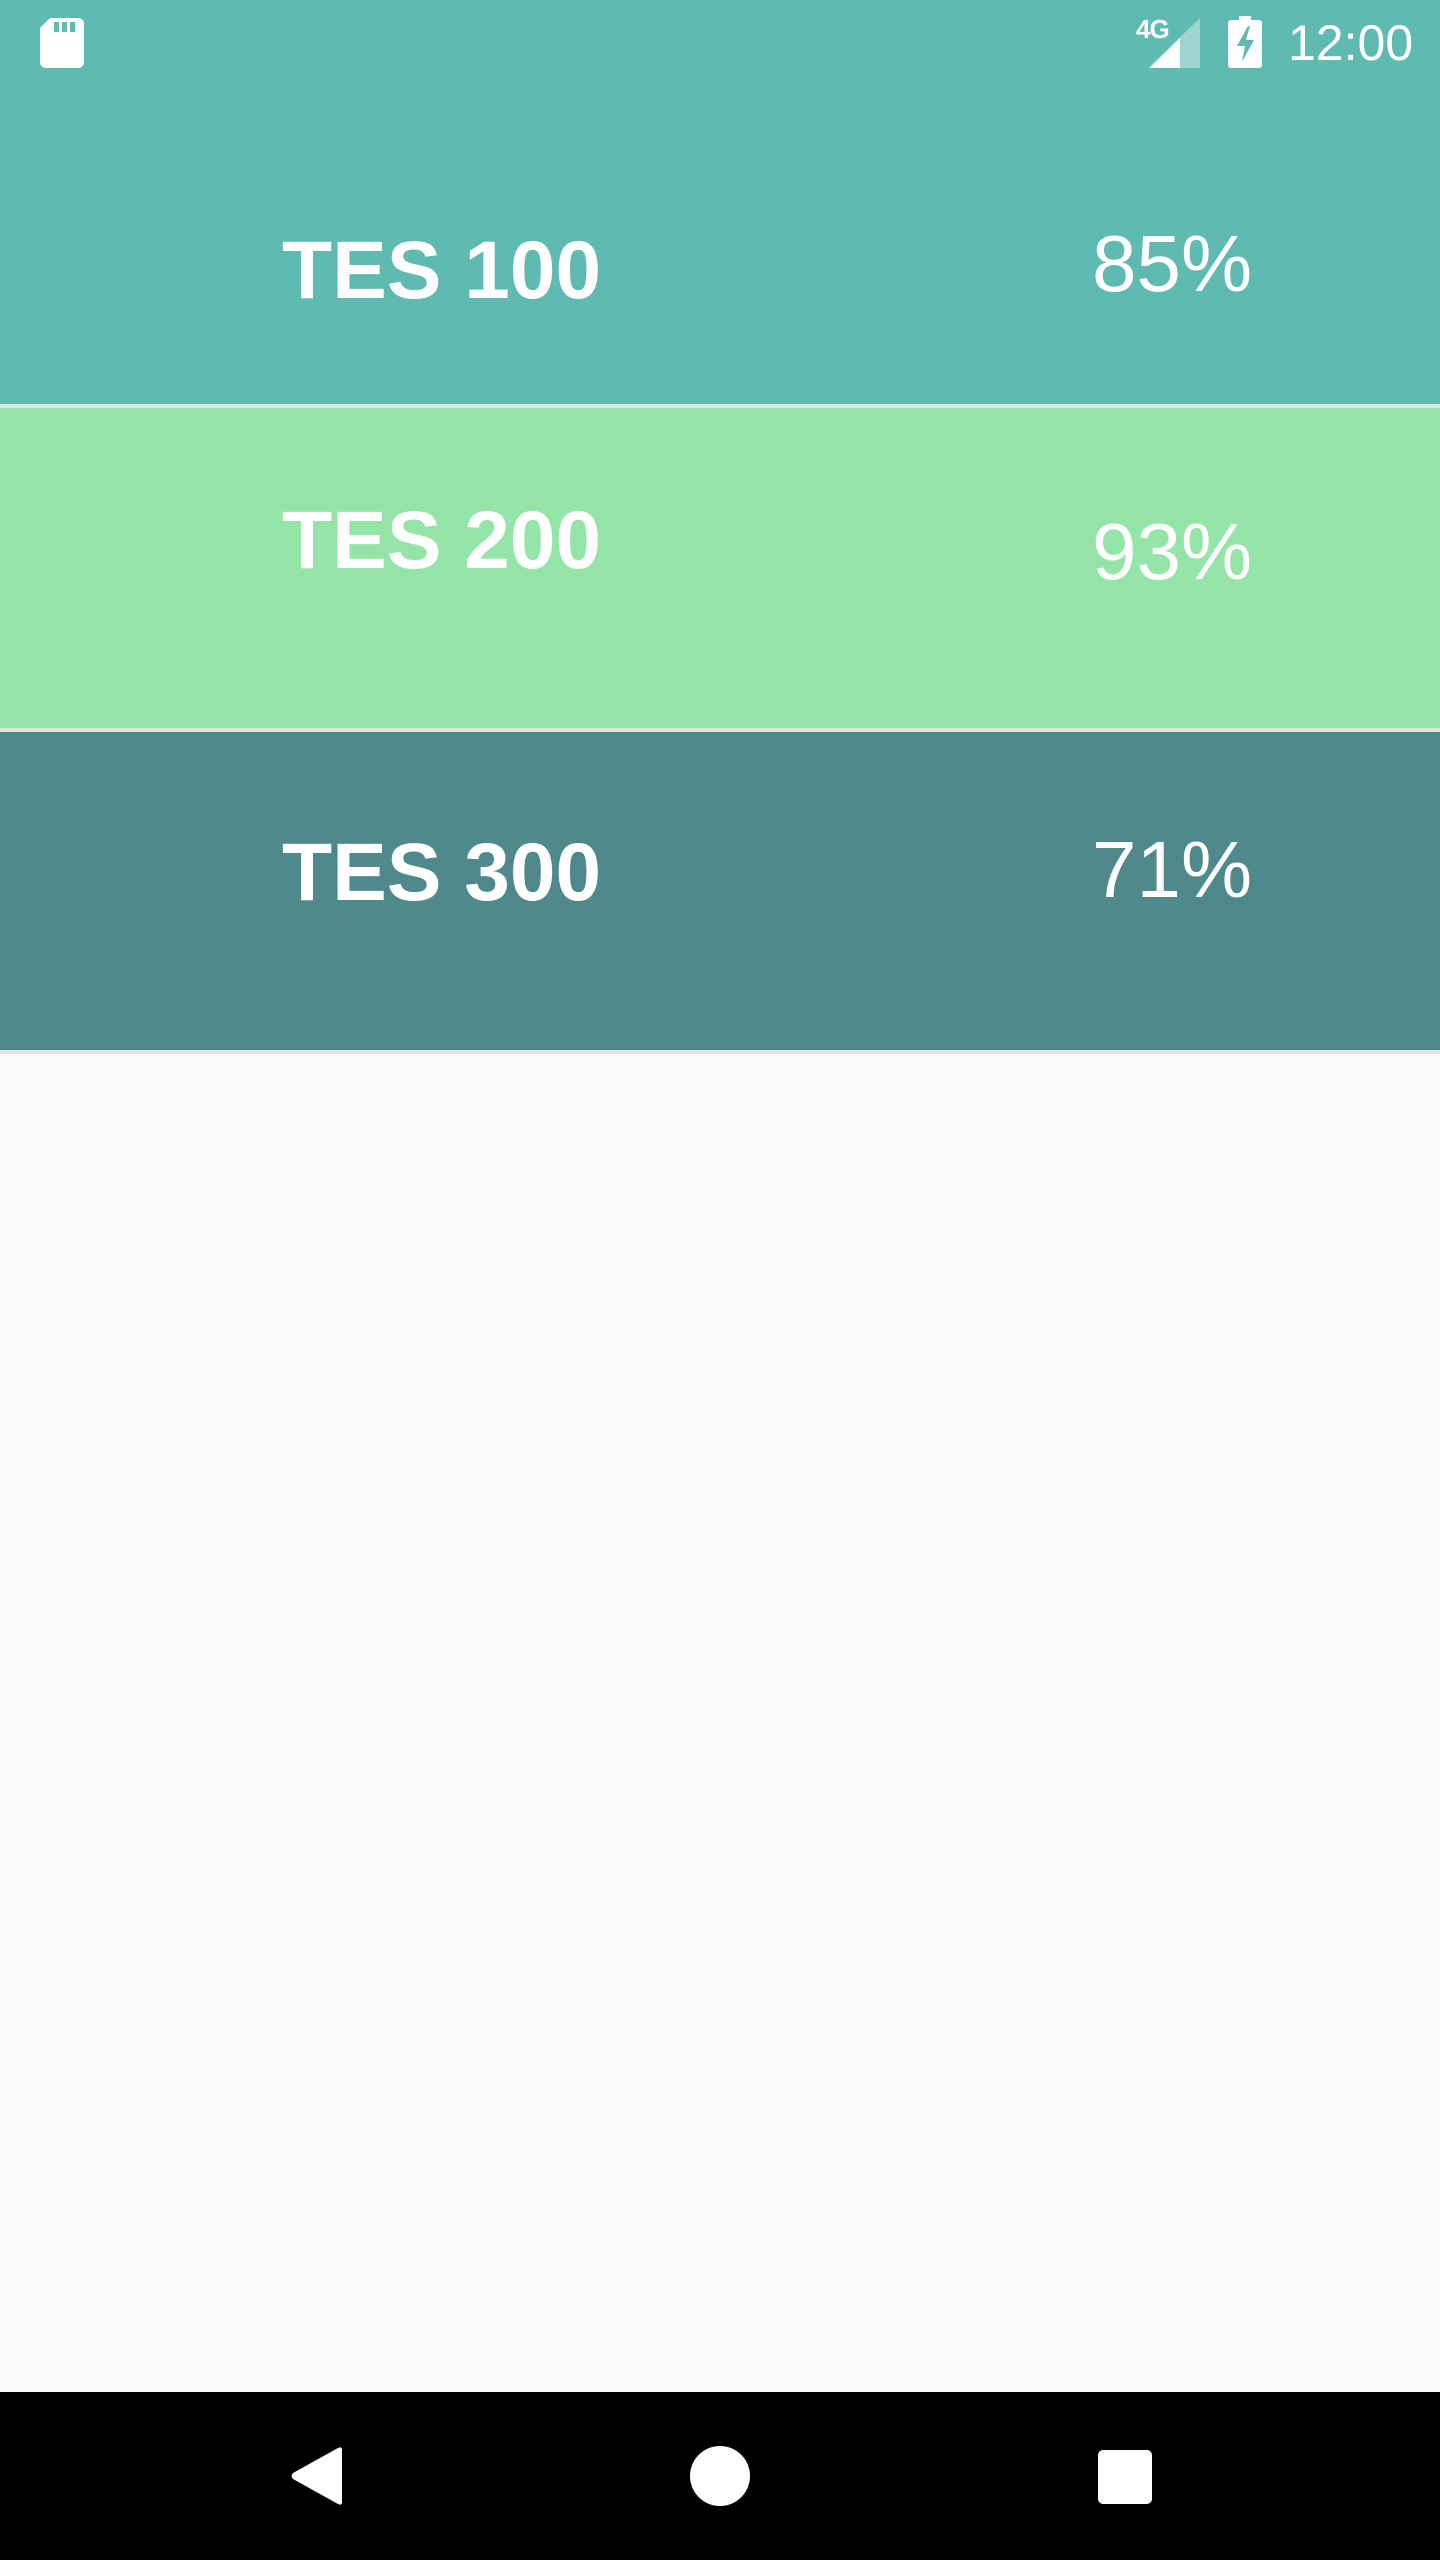  What do you see at coordinates (1172, 263) in the screenshot?
I see `item-percentage: 85%` at bounding box center [1172, 263].